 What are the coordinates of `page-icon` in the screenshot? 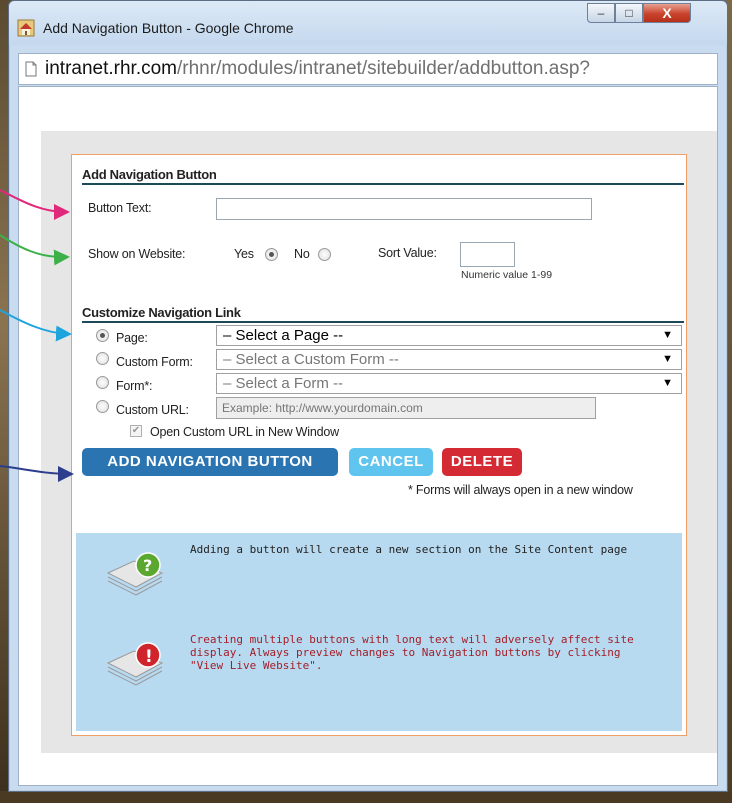 It's located at (31, 69).